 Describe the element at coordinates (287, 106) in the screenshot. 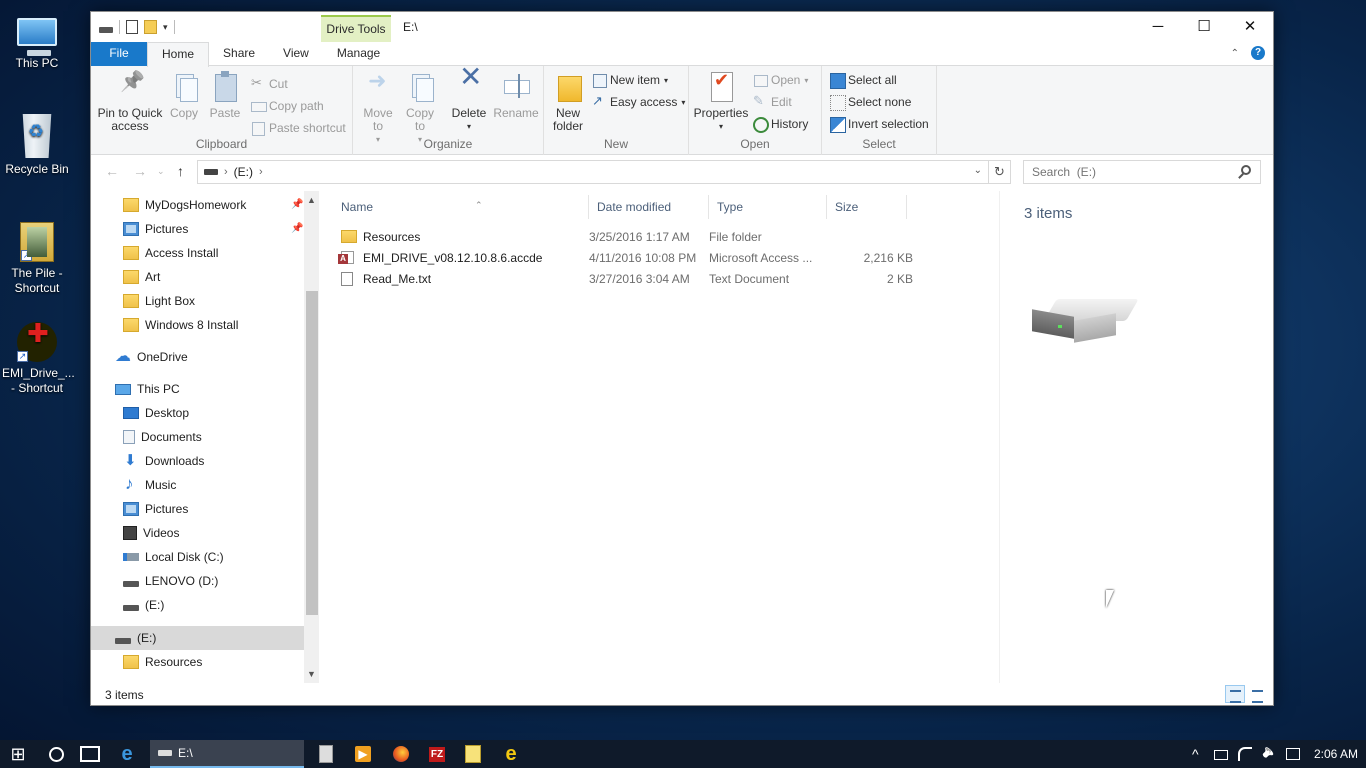

I see `copy-path-button: Copy path` at that location.